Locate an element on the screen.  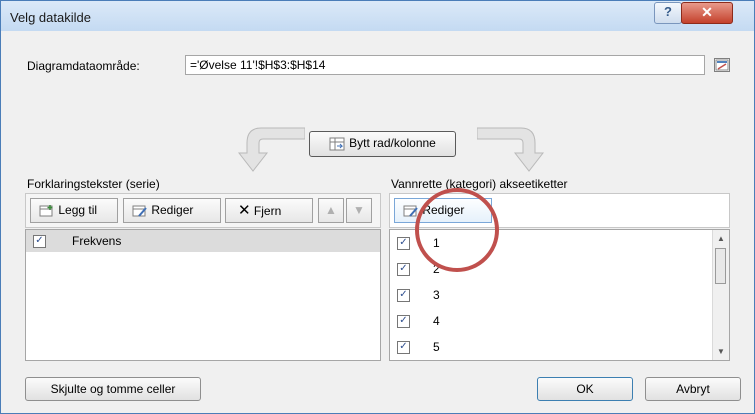
range-select-button is located at coordinates (722, 65).